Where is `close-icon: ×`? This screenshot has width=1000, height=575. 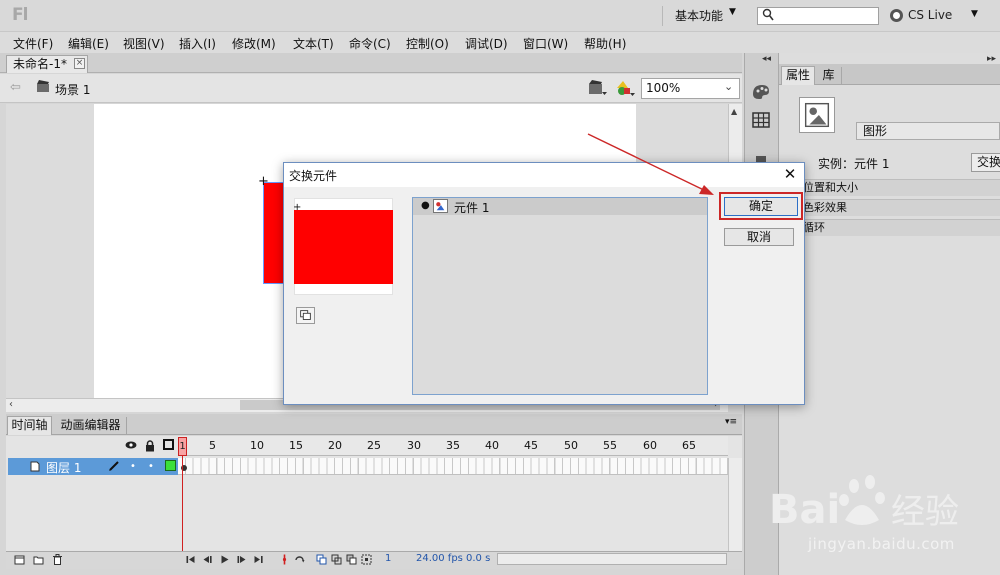
close-icon: × is located at coordinates (79, 63).